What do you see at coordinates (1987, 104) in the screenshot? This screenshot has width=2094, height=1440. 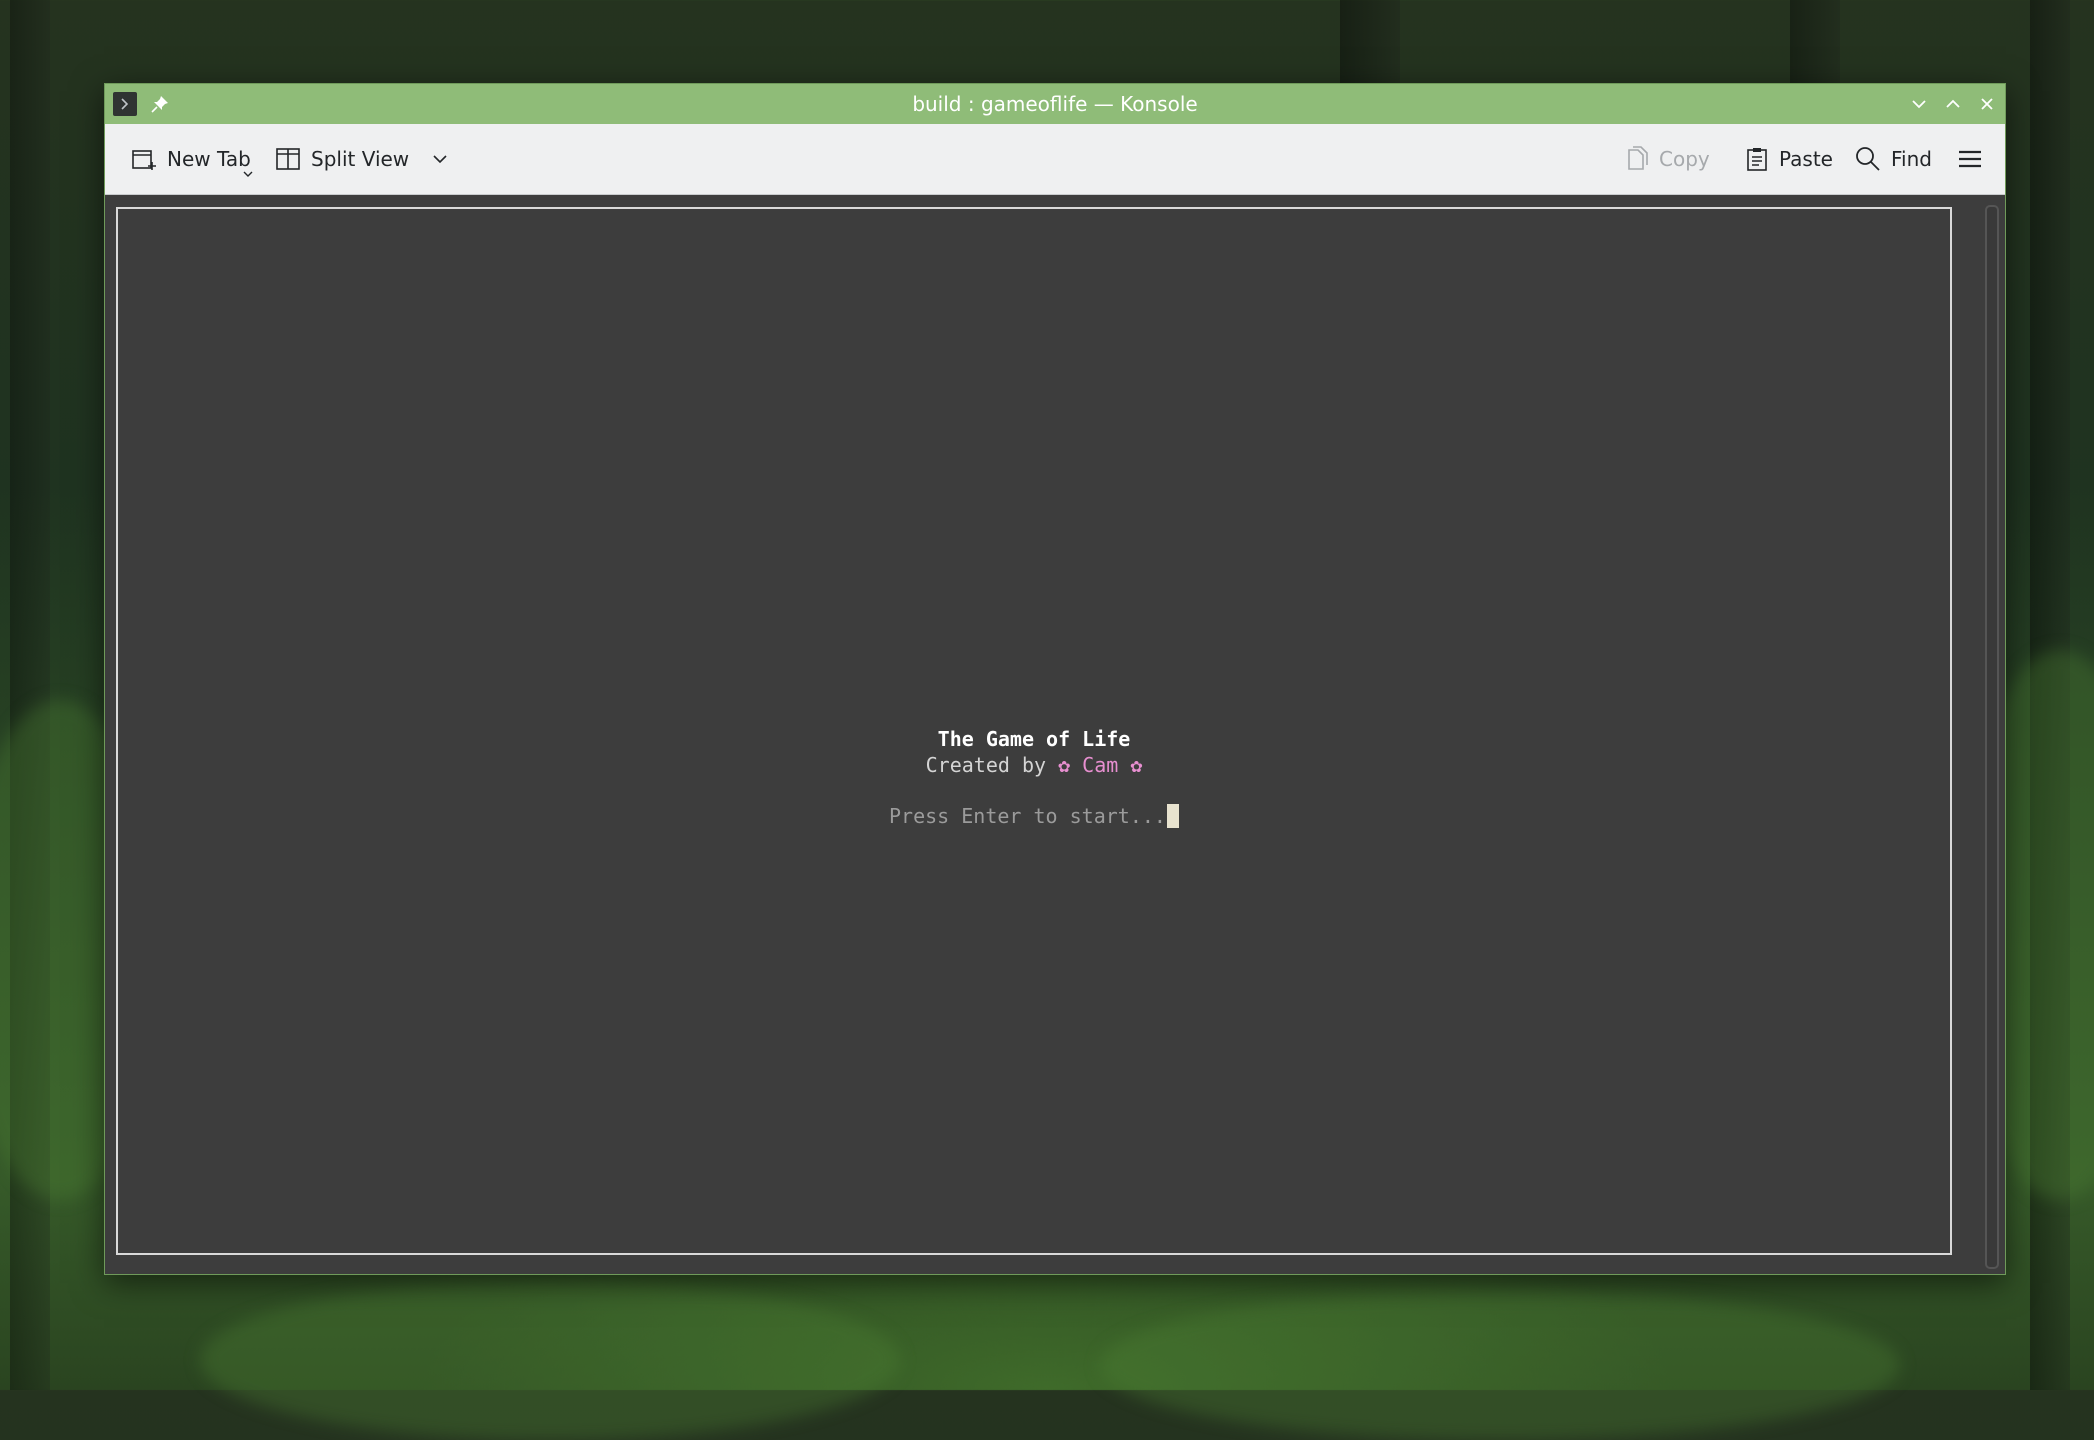 I see `close-icon` at bounding box center [1987, 104].